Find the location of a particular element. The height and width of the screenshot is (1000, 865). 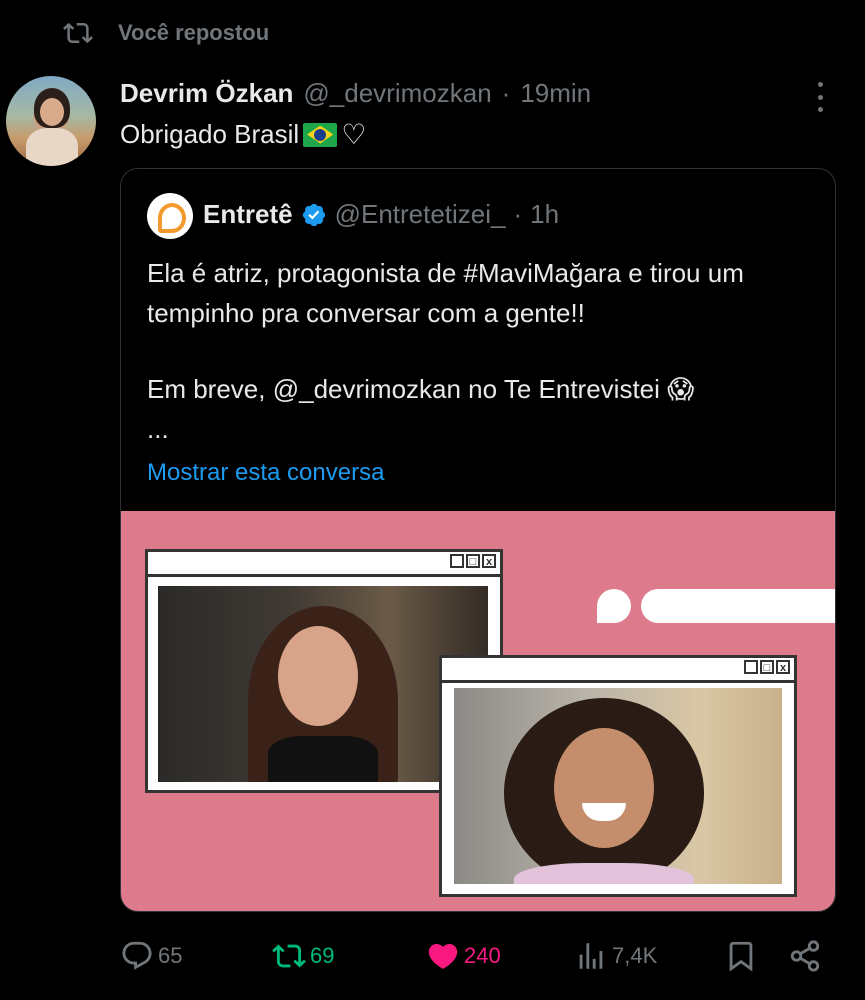

tweet-text: Obrigado Brasil ♡ is located at coordinates (243, 134).